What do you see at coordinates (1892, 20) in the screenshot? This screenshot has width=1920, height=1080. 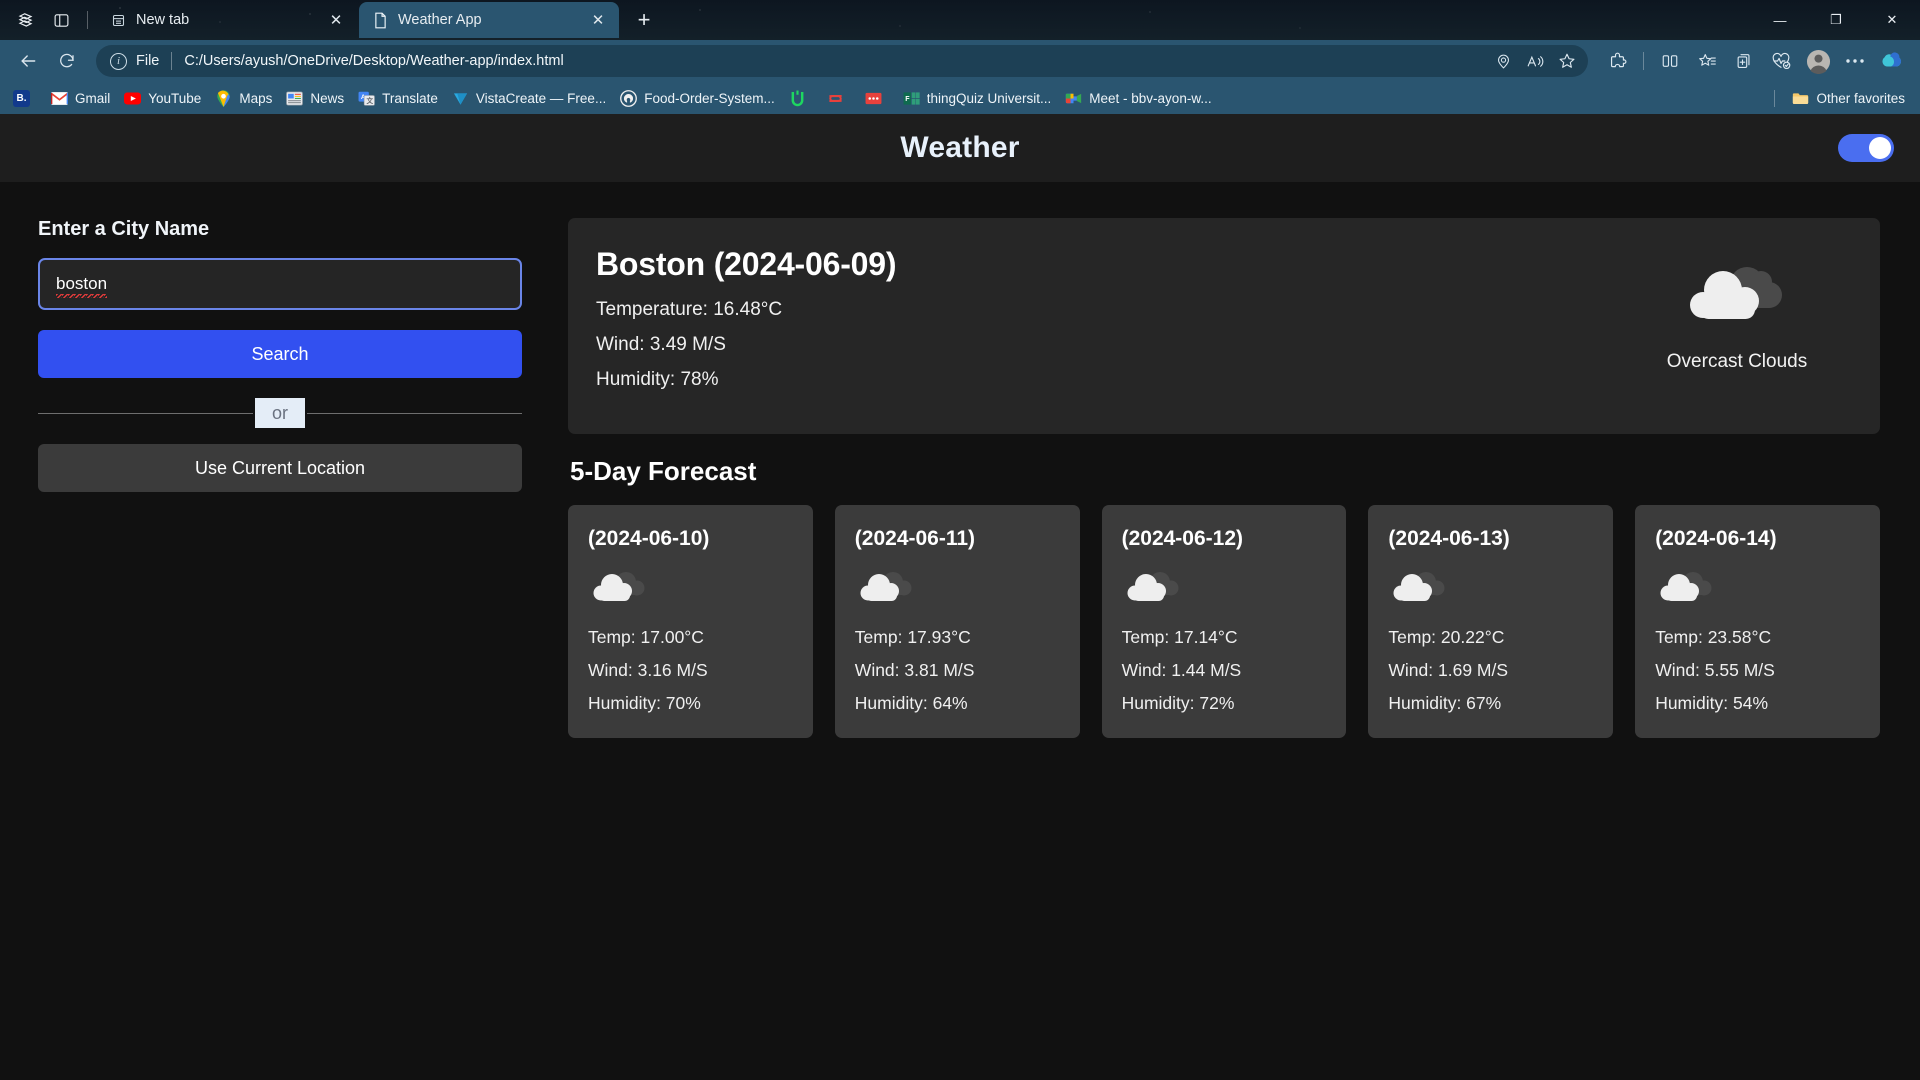 I see `close-window-button: ✕` at bounding box center [1892, 20].